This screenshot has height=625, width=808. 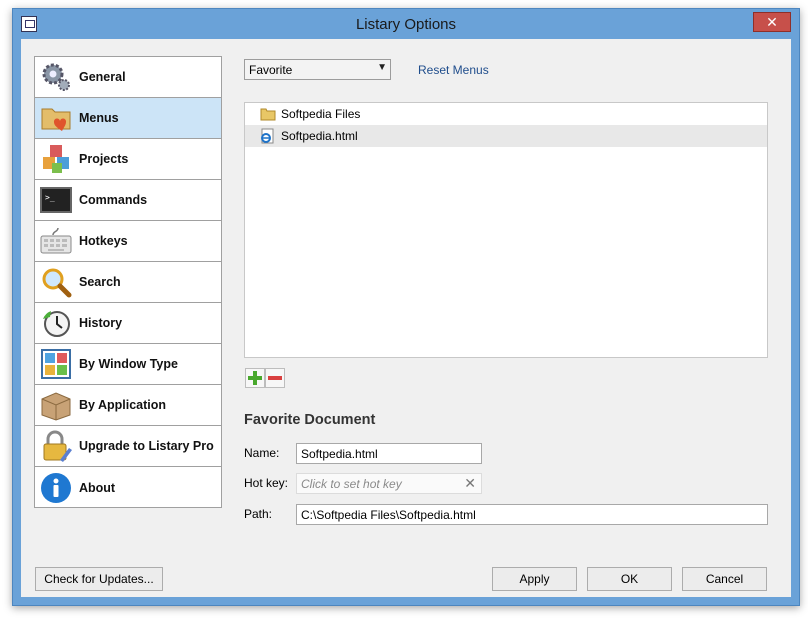 I want to click on keyboard-icon, so click(x=56, y=241).